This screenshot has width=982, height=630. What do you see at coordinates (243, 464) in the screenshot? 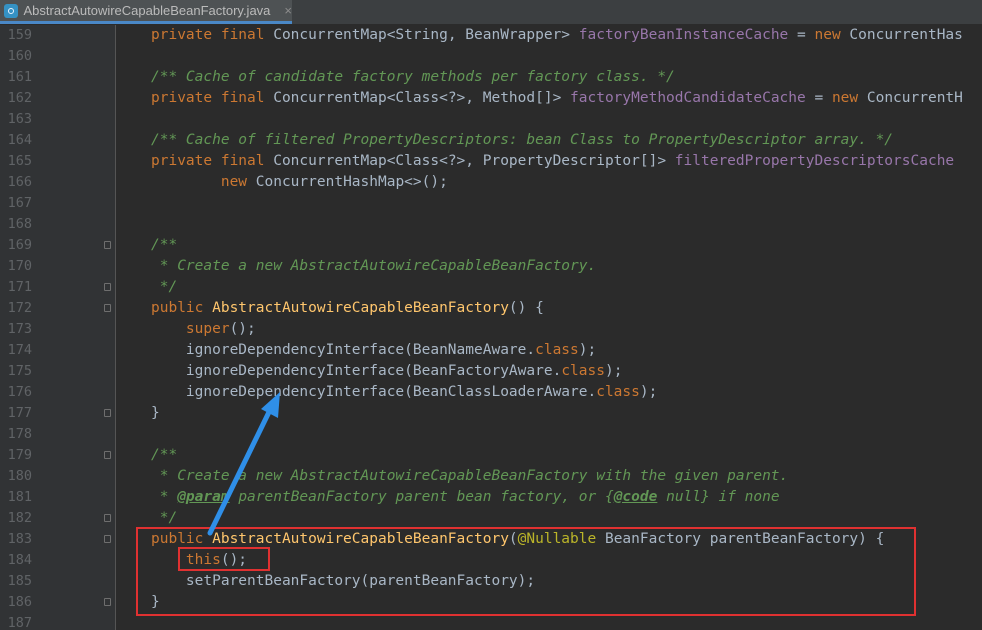
I see `annotation-arrow` at bounding box center [243, 464].